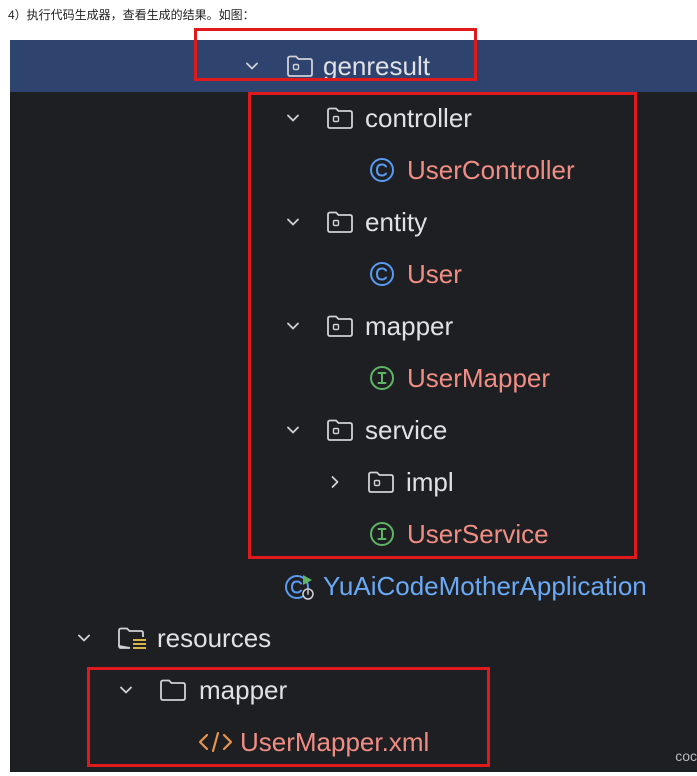 Image resolution: width=697 pixels, height=776 pixels. What do you see at coordinates (335, 482) in the screenshot?
I see `chevron-right-icon` at bounding box center [335, 482].